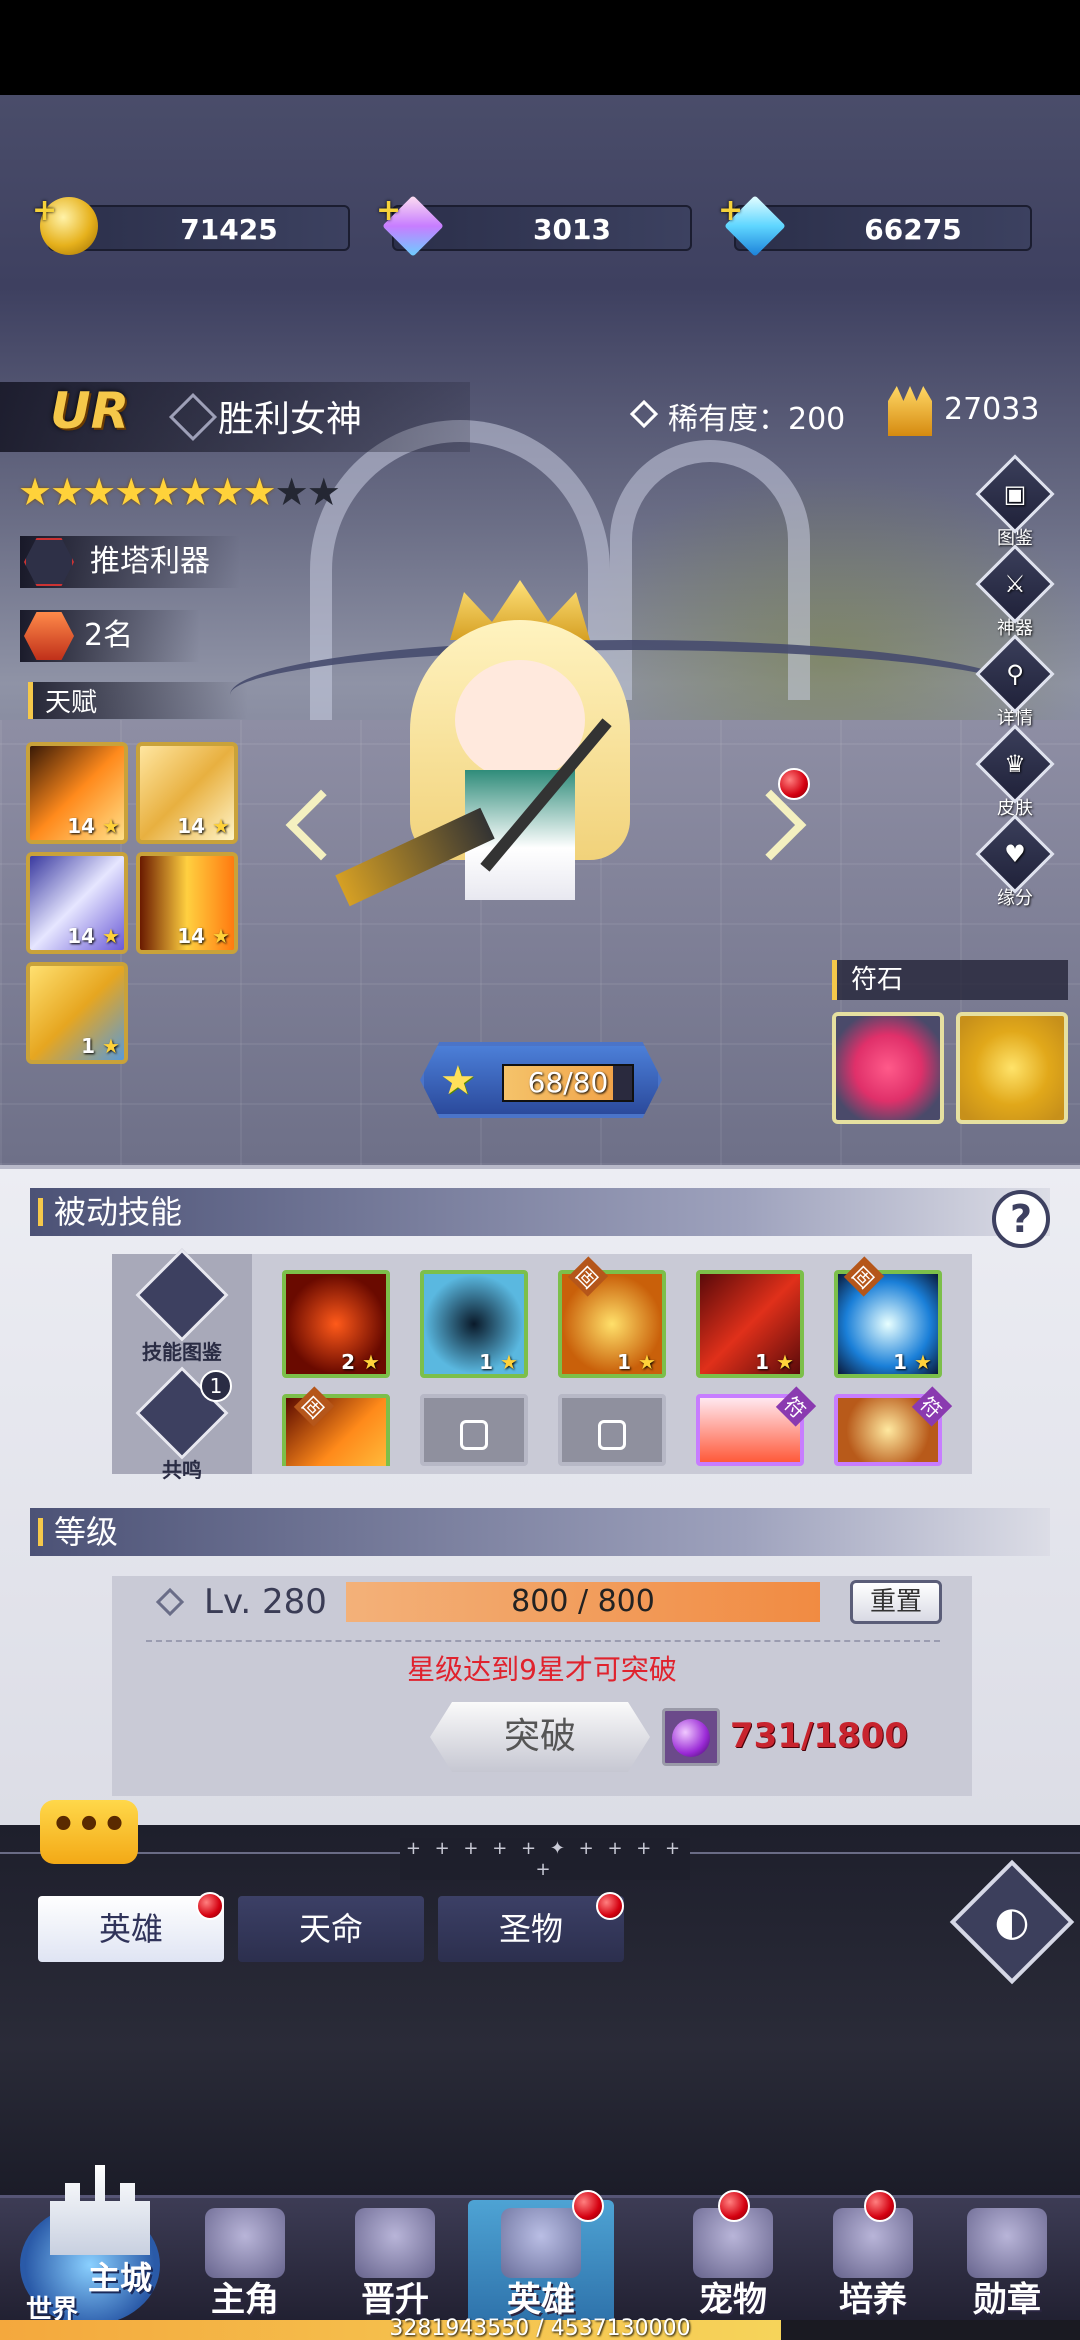 This screenshot has width=1080, height=2340. Describe the element at coordinates (534, 225) in the screenshot. I see `gem-counter: + 3013` at that location.